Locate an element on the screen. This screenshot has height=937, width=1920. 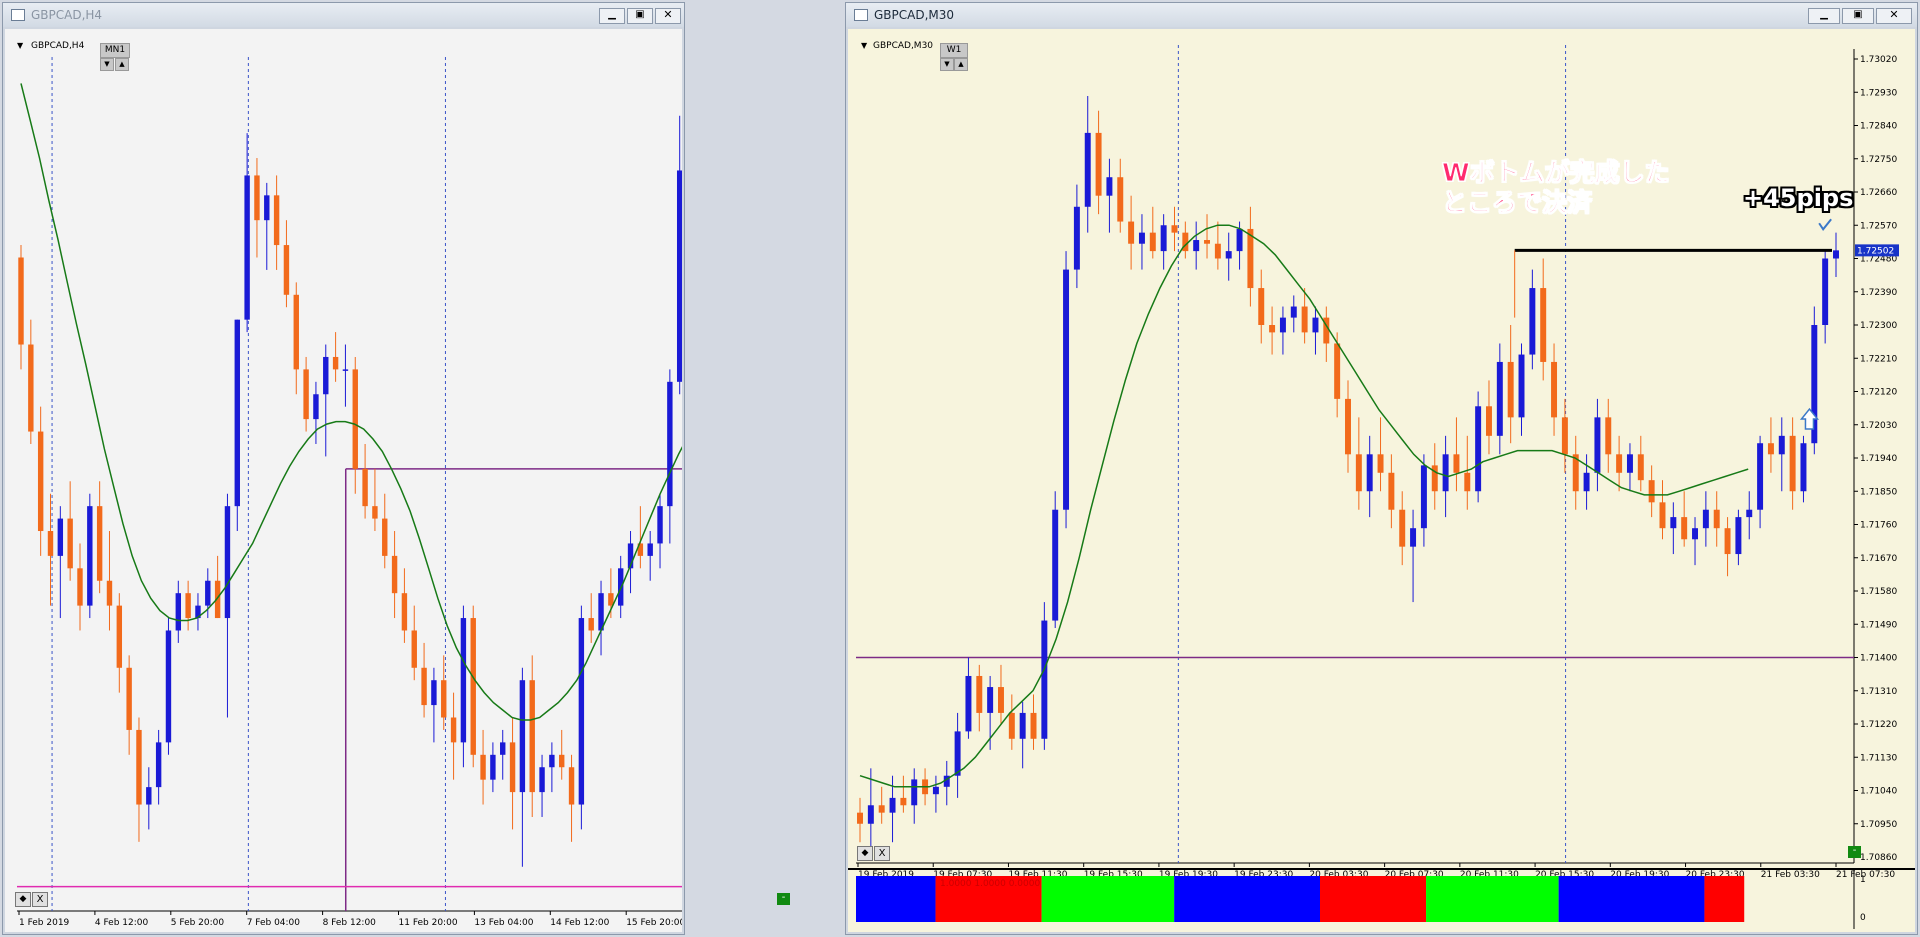
left-title-bar: GBPCAD,H4 ▁ ▣ ✕ is located at coordinates (343, 15).